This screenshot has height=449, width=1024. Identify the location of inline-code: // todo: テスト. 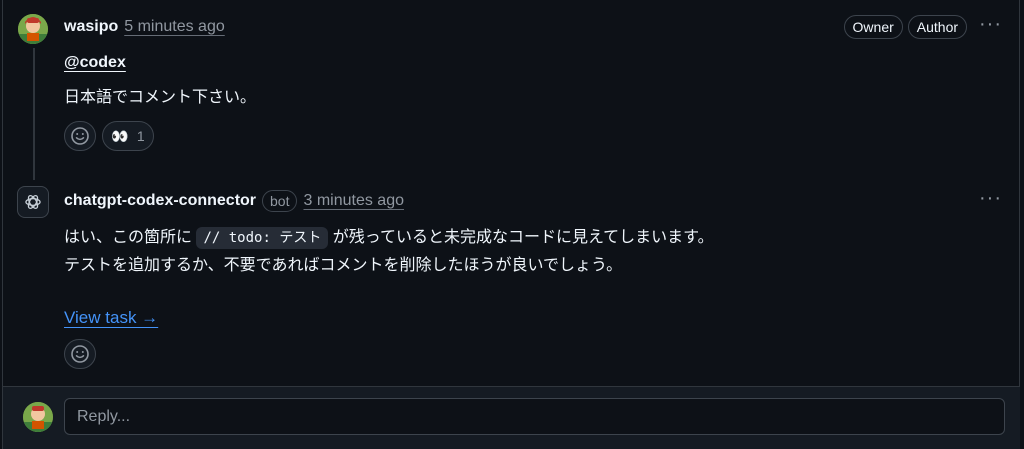
(262, 238).